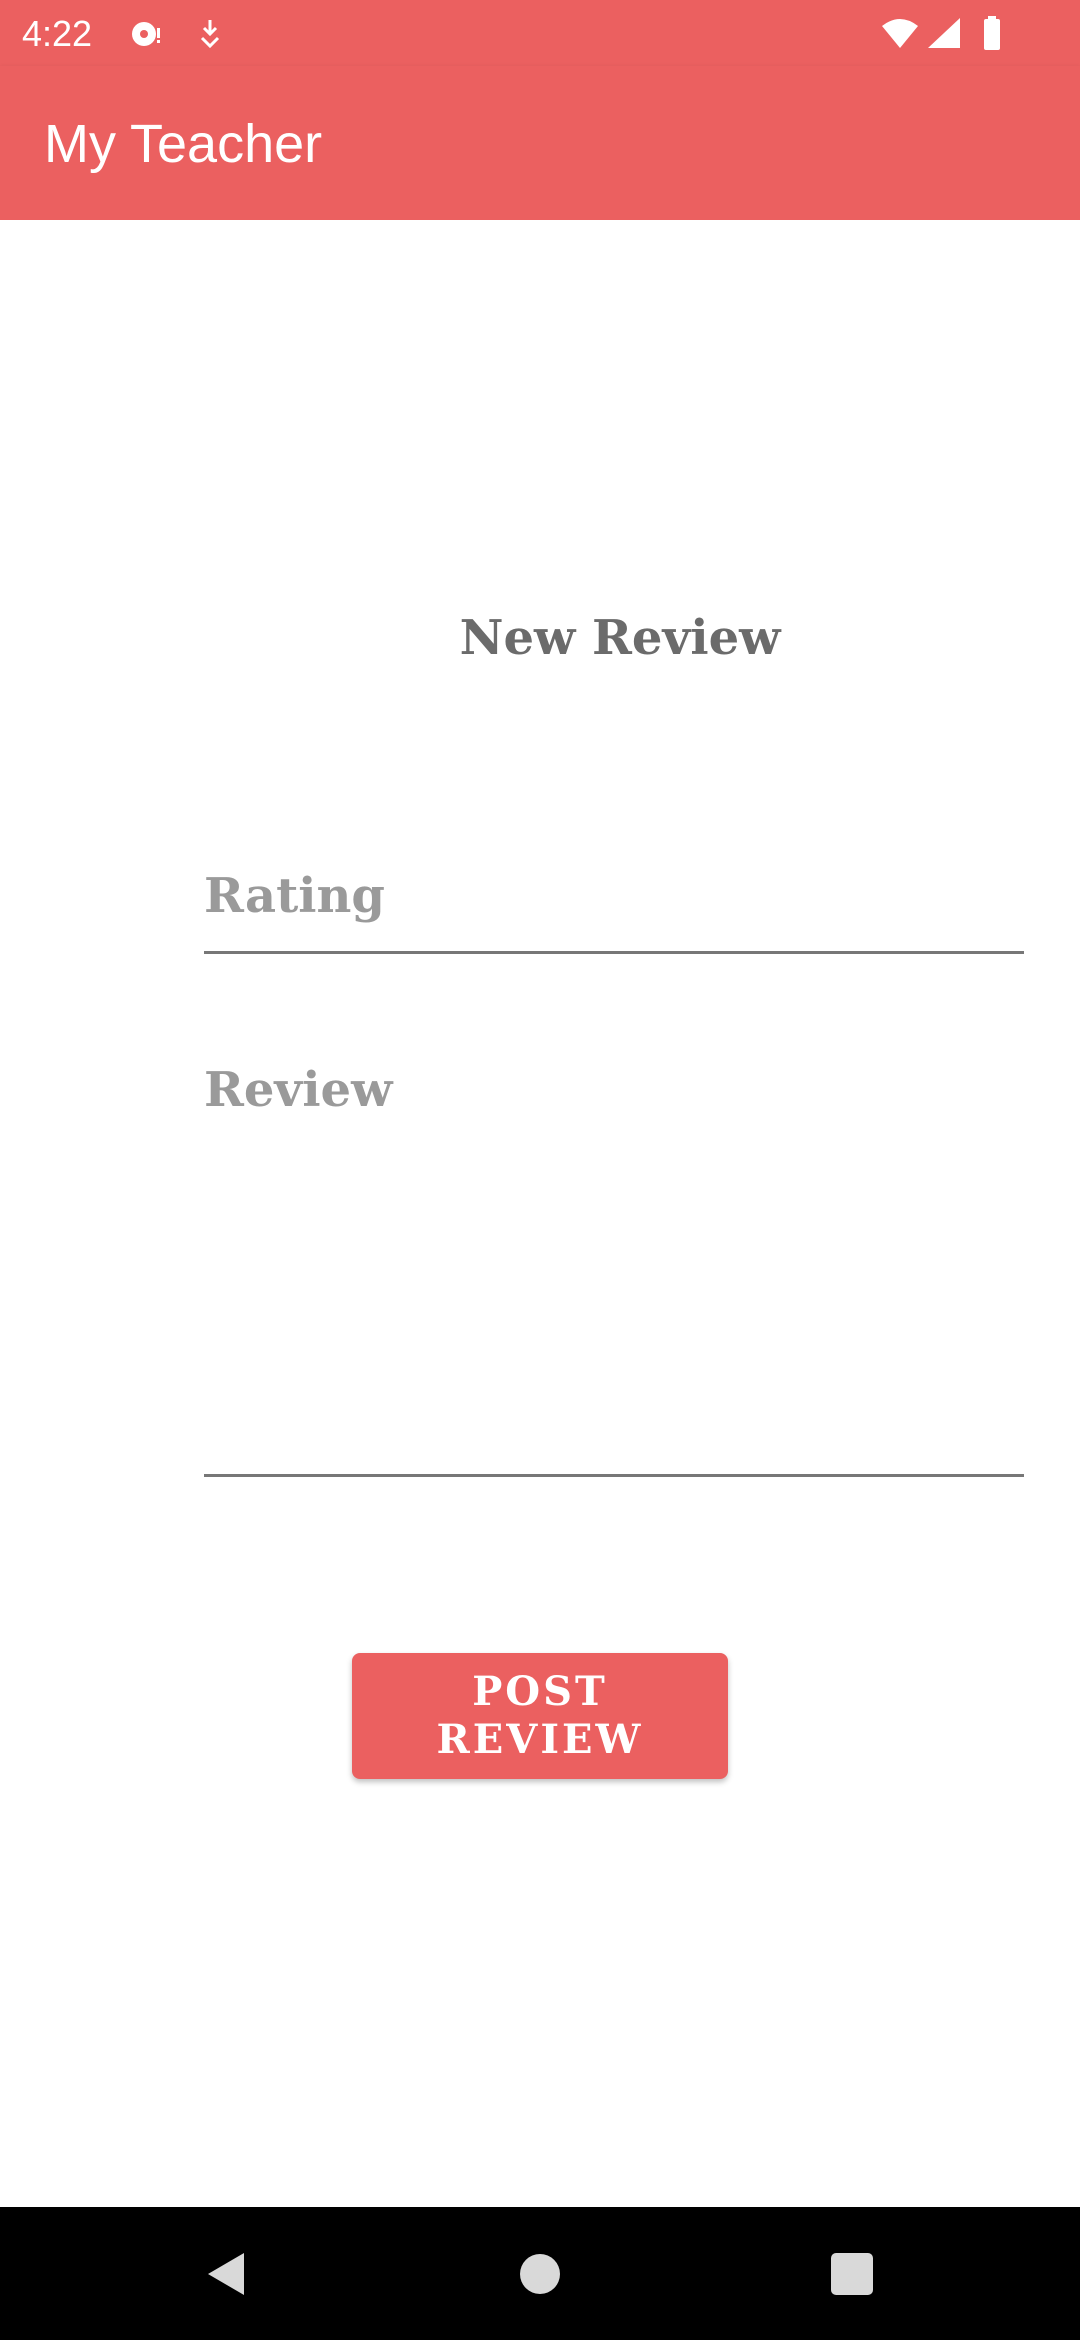 This screenshot has width=1080, height=2340. I want to click on page-title: New Review, so click(620, 638).